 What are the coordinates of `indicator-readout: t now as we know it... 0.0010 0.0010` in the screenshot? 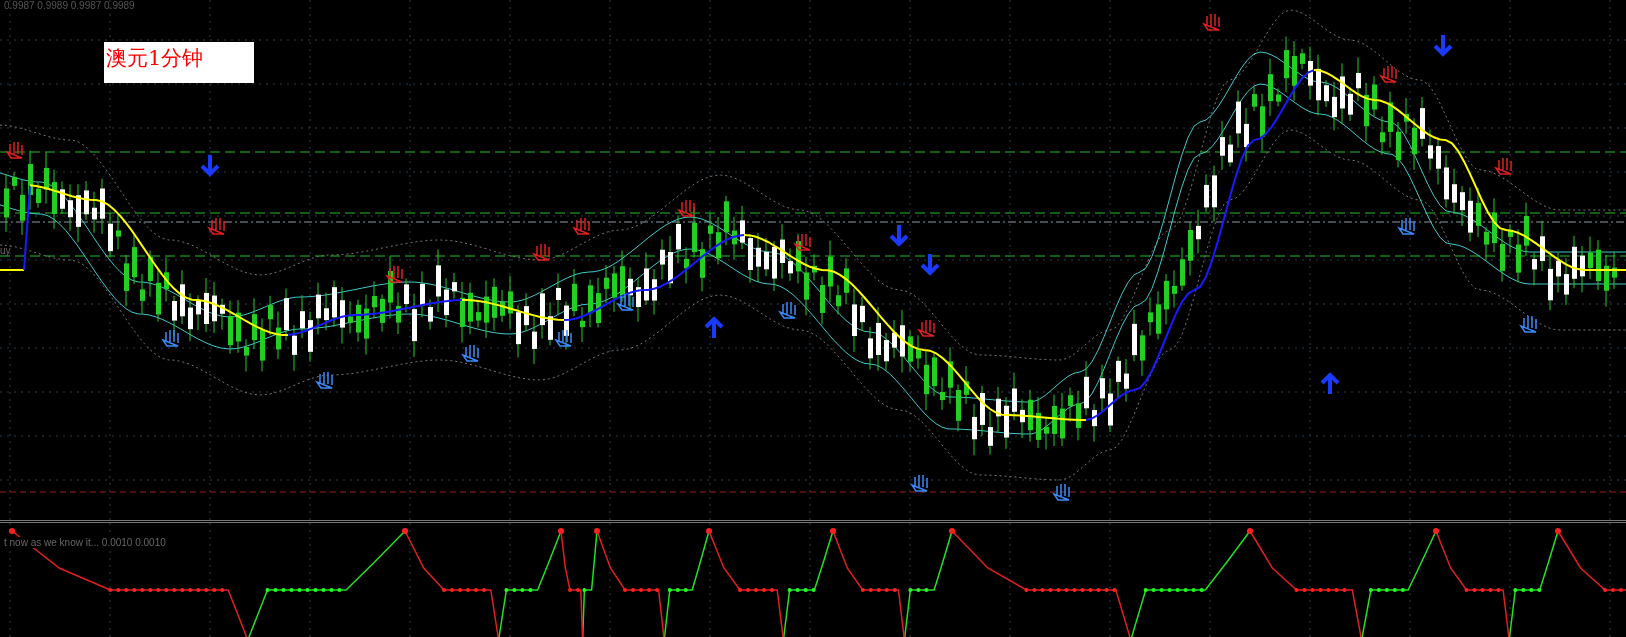 It's located at (85, 542).